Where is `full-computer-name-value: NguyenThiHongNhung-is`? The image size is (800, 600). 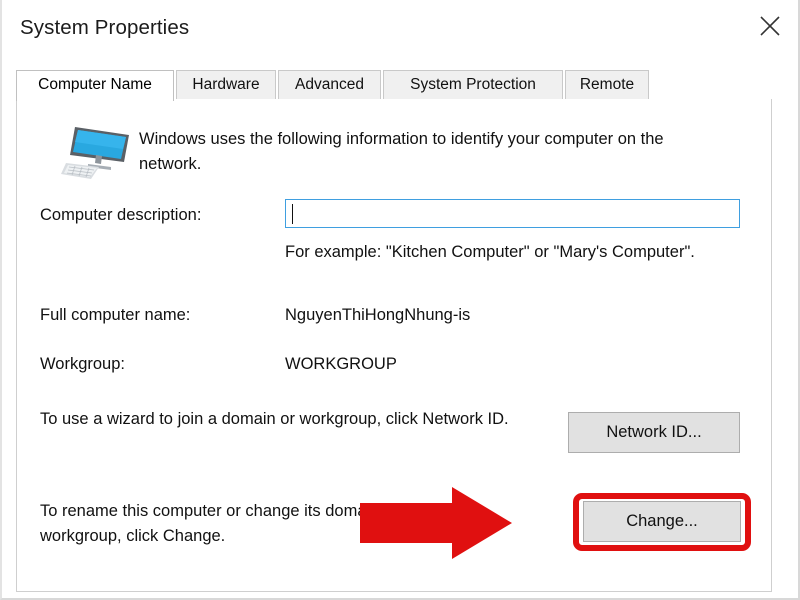
full-computer-name-value: NguyenThiHongNhung-is is located at coordinates (378, 315).